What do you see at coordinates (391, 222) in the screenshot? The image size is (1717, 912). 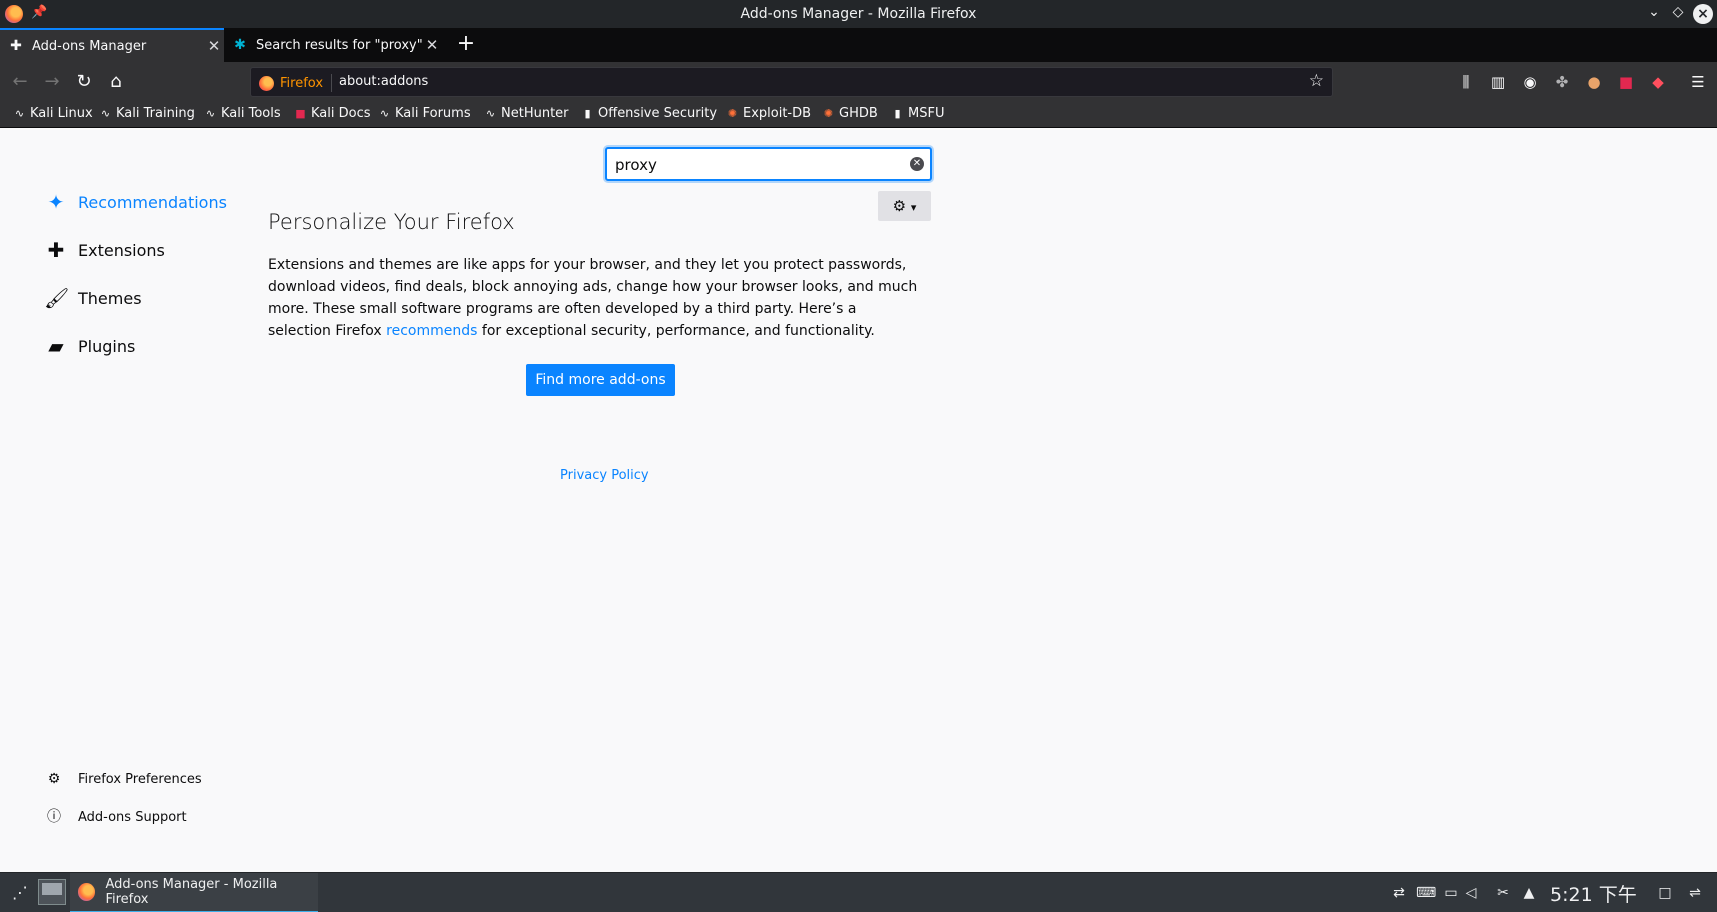 I see `page-heading: Personalize Your Firefox` at bounding box center [391, 222].